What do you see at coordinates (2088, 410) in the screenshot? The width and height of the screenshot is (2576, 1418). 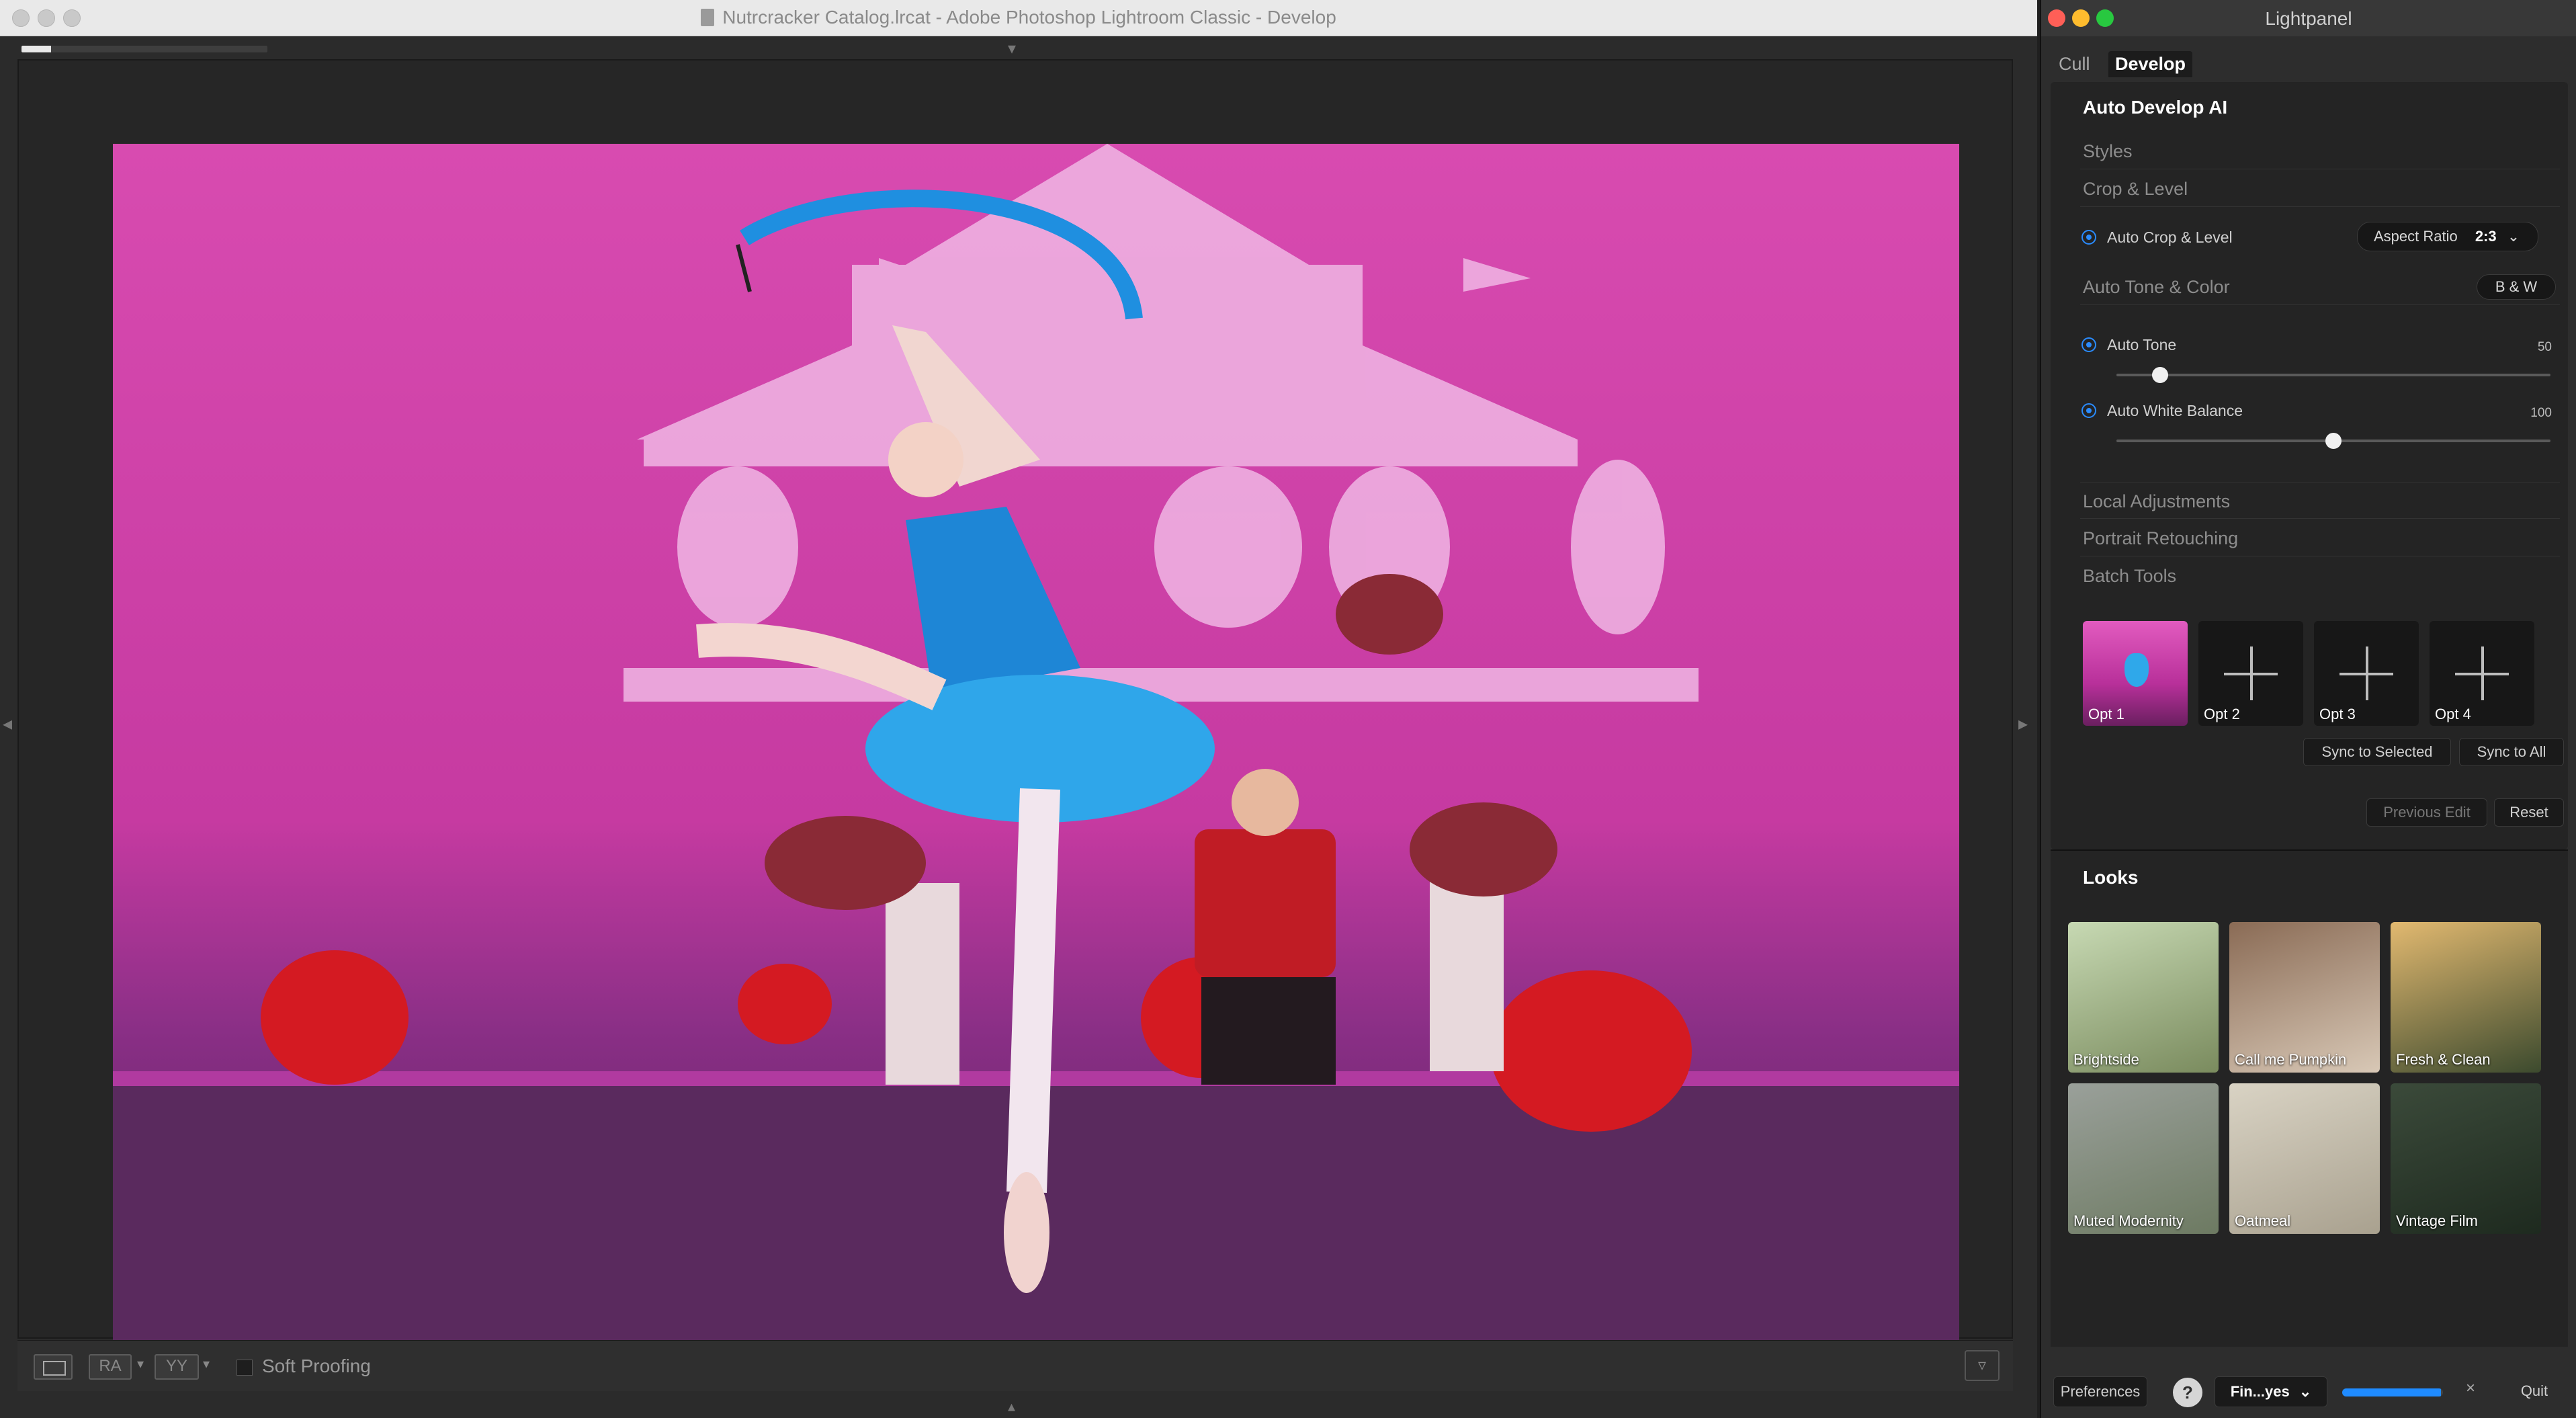 I see `auto-white-balance-radio` at bounding box center [2088, 410].